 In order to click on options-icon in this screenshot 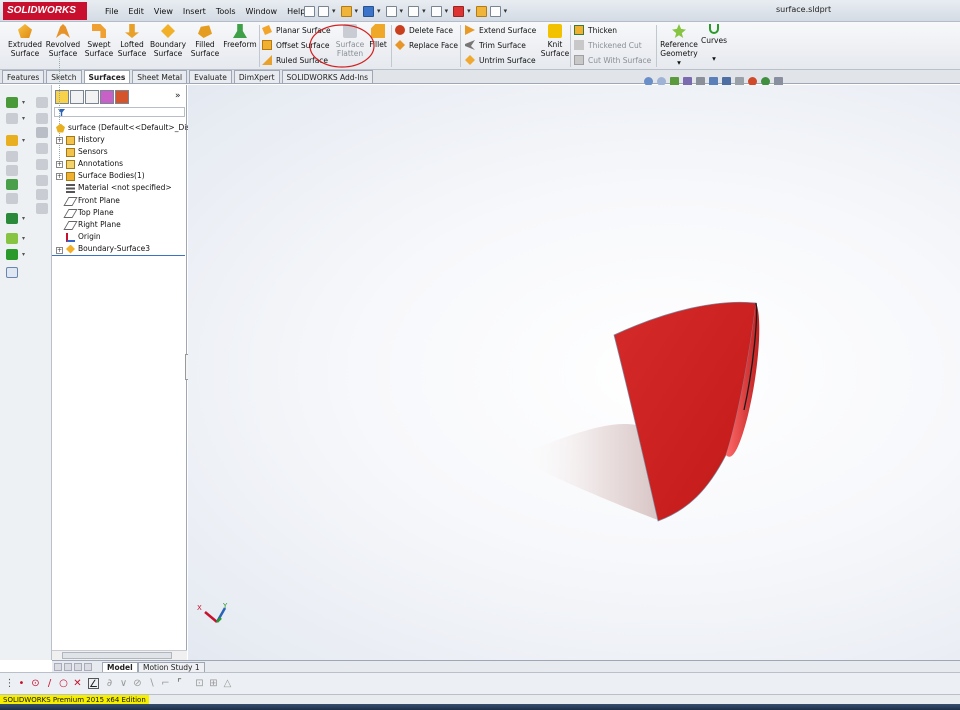, I will do `click(495, 11)`.